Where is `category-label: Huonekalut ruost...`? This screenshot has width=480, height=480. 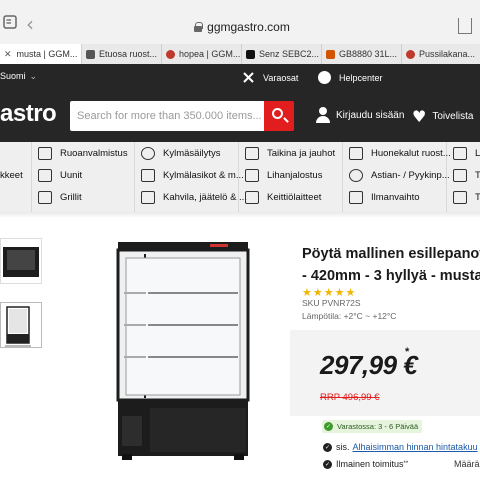
category-label: Huonekalut ruost... is located at coordinates (411, 153).